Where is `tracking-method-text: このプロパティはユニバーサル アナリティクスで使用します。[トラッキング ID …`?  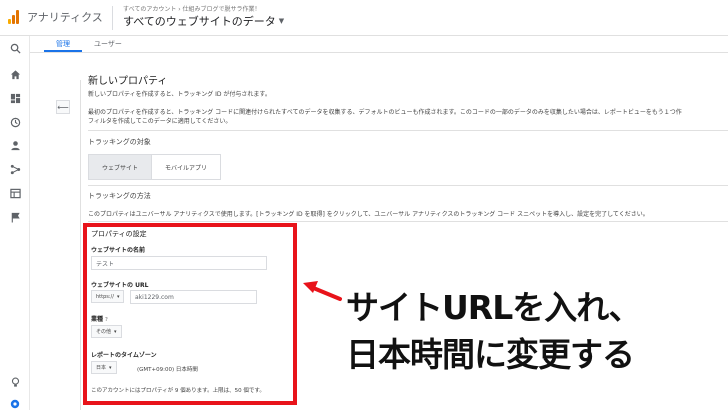
tracking-method-text: このプロパティはユニバーサル アナリティクスで使用します。[トラッキング ID … is located at coordinates (368, 214).